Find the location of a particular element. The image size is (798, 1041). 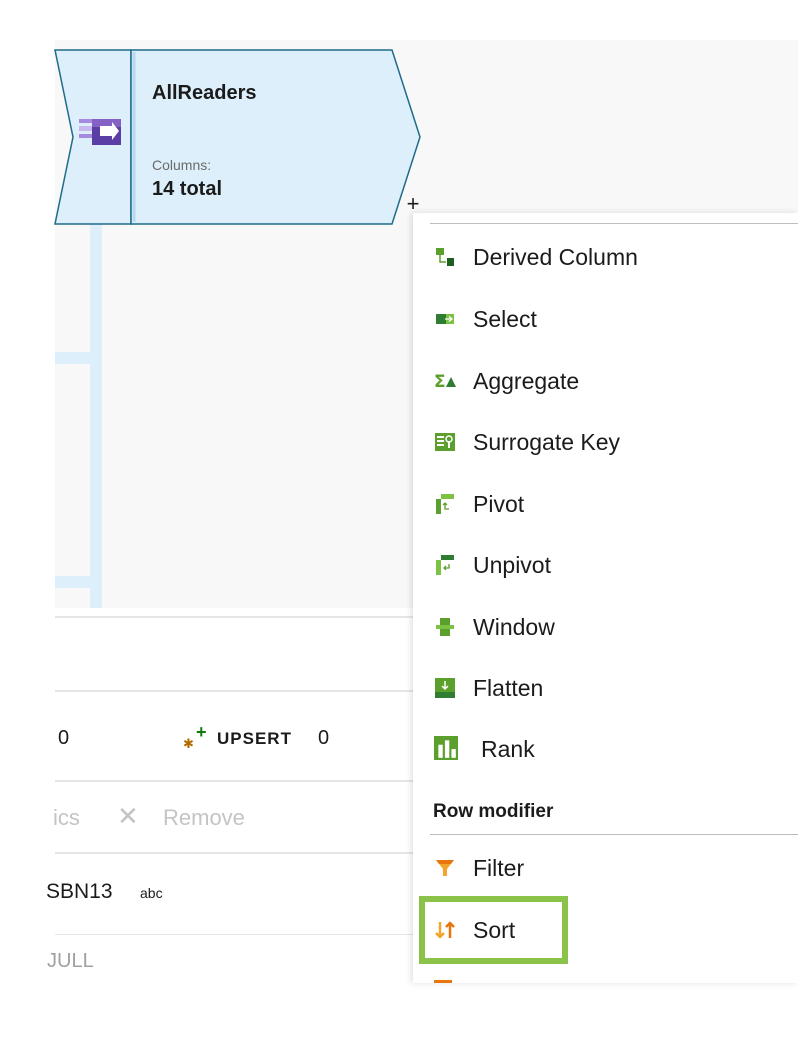

upsert-label: UPSERT is located at coordinates (254, 738).